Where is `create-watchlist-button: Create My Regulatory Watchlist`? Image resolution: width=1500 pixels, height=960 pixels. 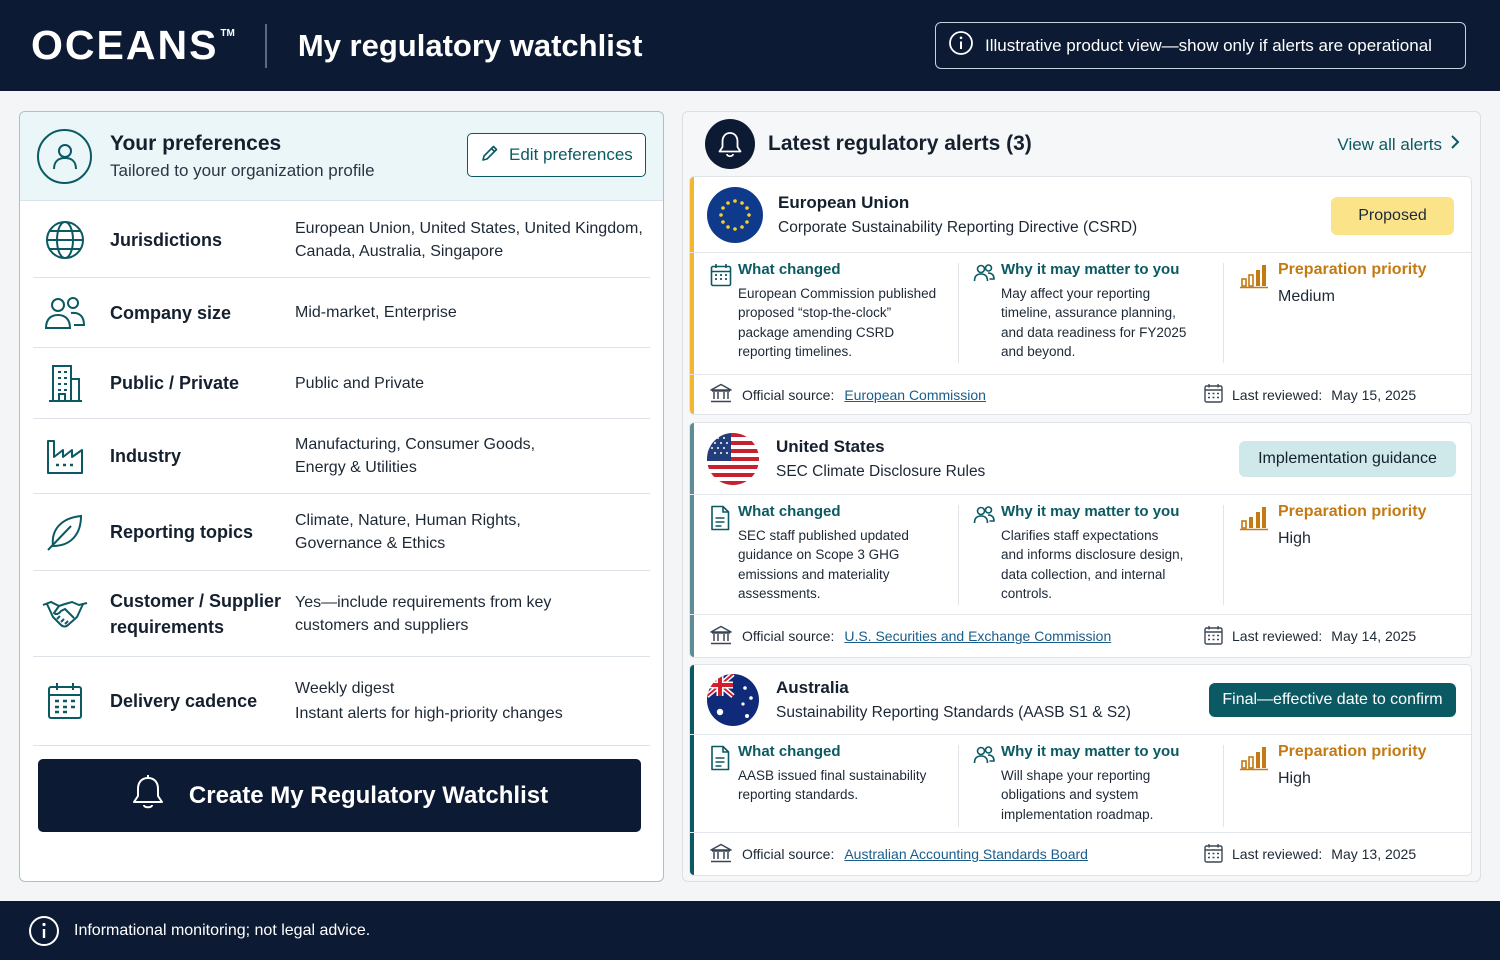 create-watchlist-button: Create My Regulatory Watchlist is located at coordinates (339, 795).